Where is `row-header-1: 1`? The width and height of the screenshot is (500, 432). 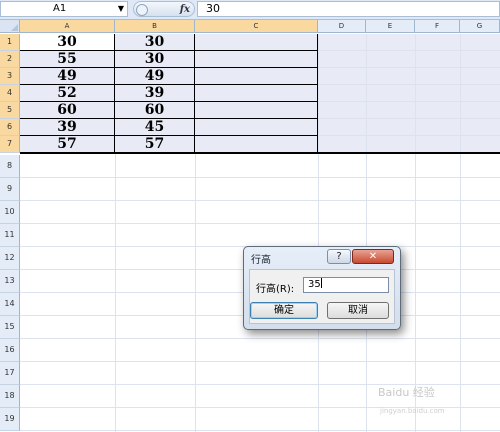 row-header-1: 1 is located at coordinates (10, 42).